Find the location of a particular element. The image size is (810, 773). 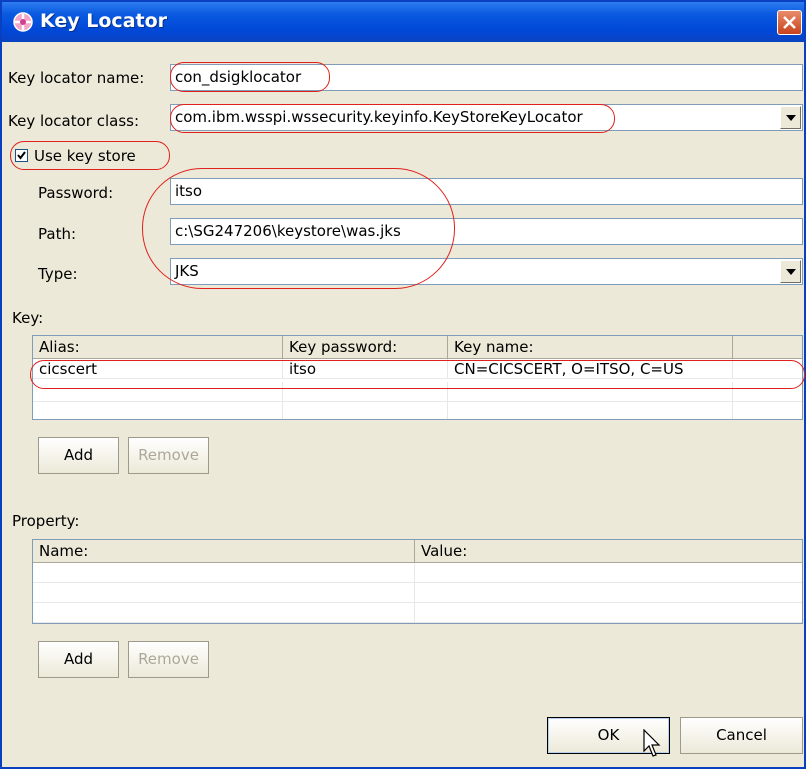

window-title: Key Locator is located at coordinates (104, 21).